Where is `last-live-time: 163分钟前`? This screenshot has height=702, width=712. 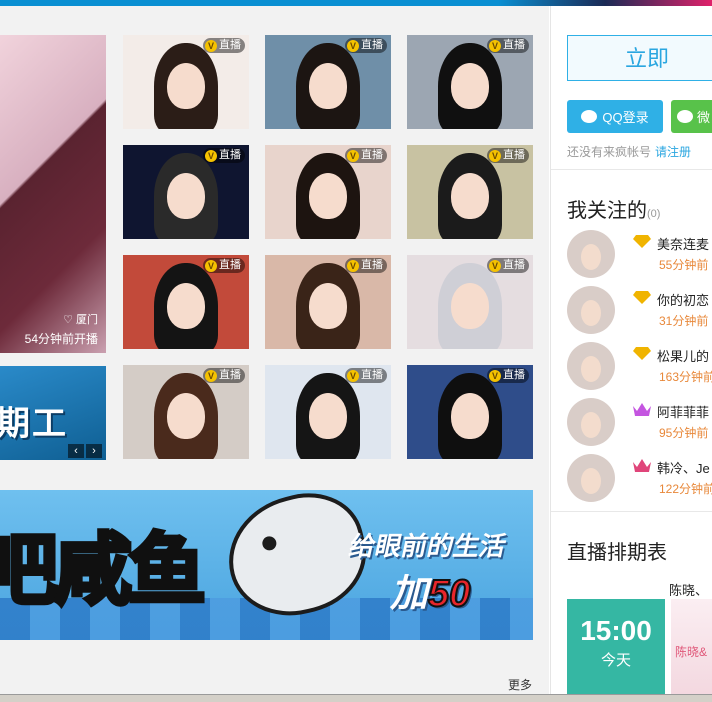
last-live-time: 163分钟前 is located at coordinates (685, 377).